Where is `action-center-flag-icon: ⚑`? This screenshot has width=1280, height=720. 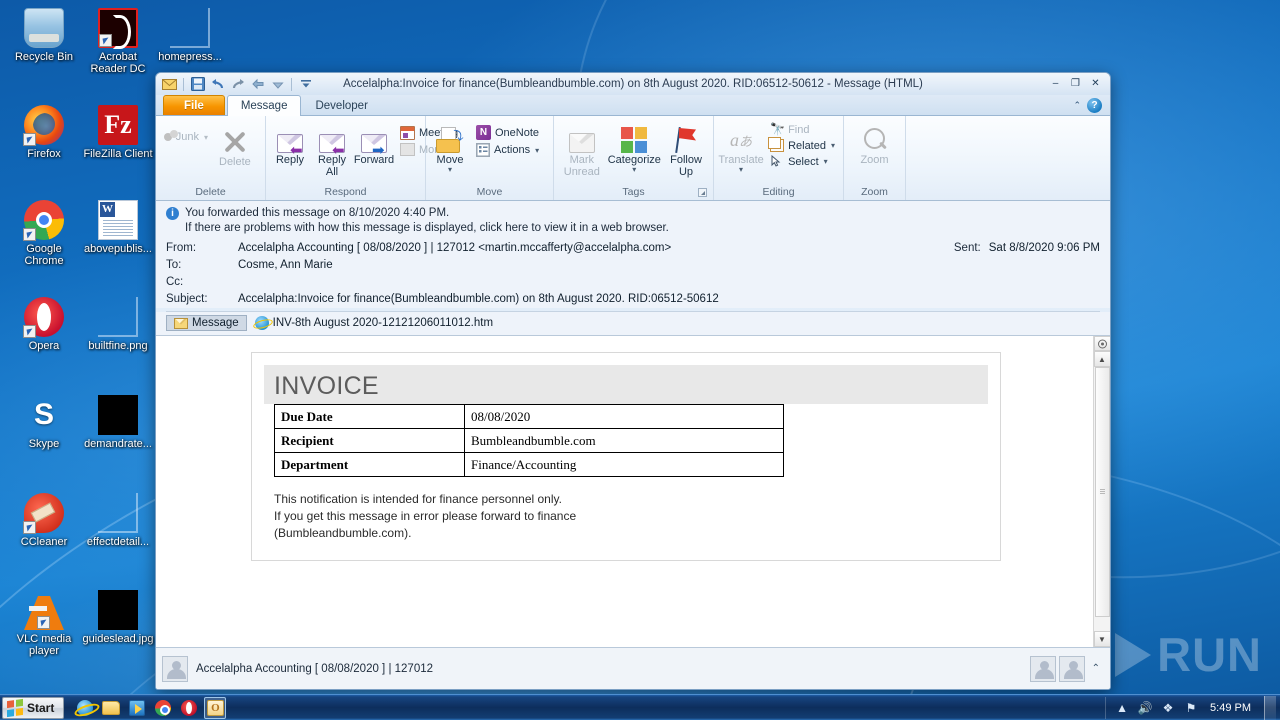 action-center-flag-icon: ⚑ is located at coordinates (1191, 708).